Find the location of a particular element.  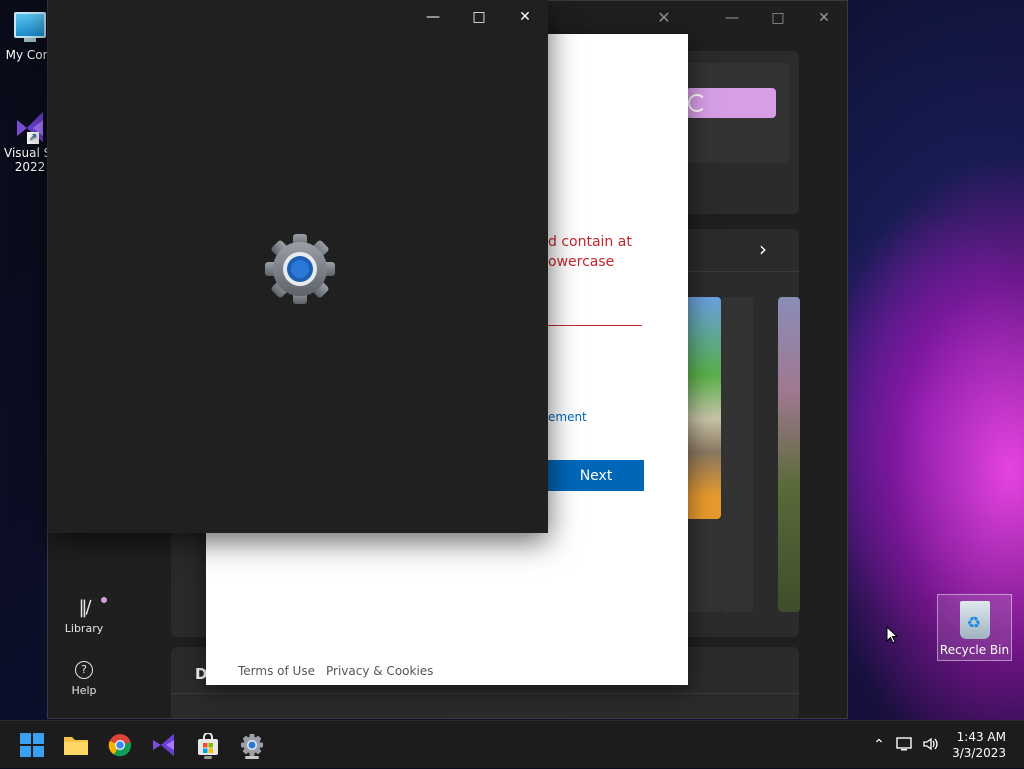

legal-text: ement and is located at coordinates (580, 417).